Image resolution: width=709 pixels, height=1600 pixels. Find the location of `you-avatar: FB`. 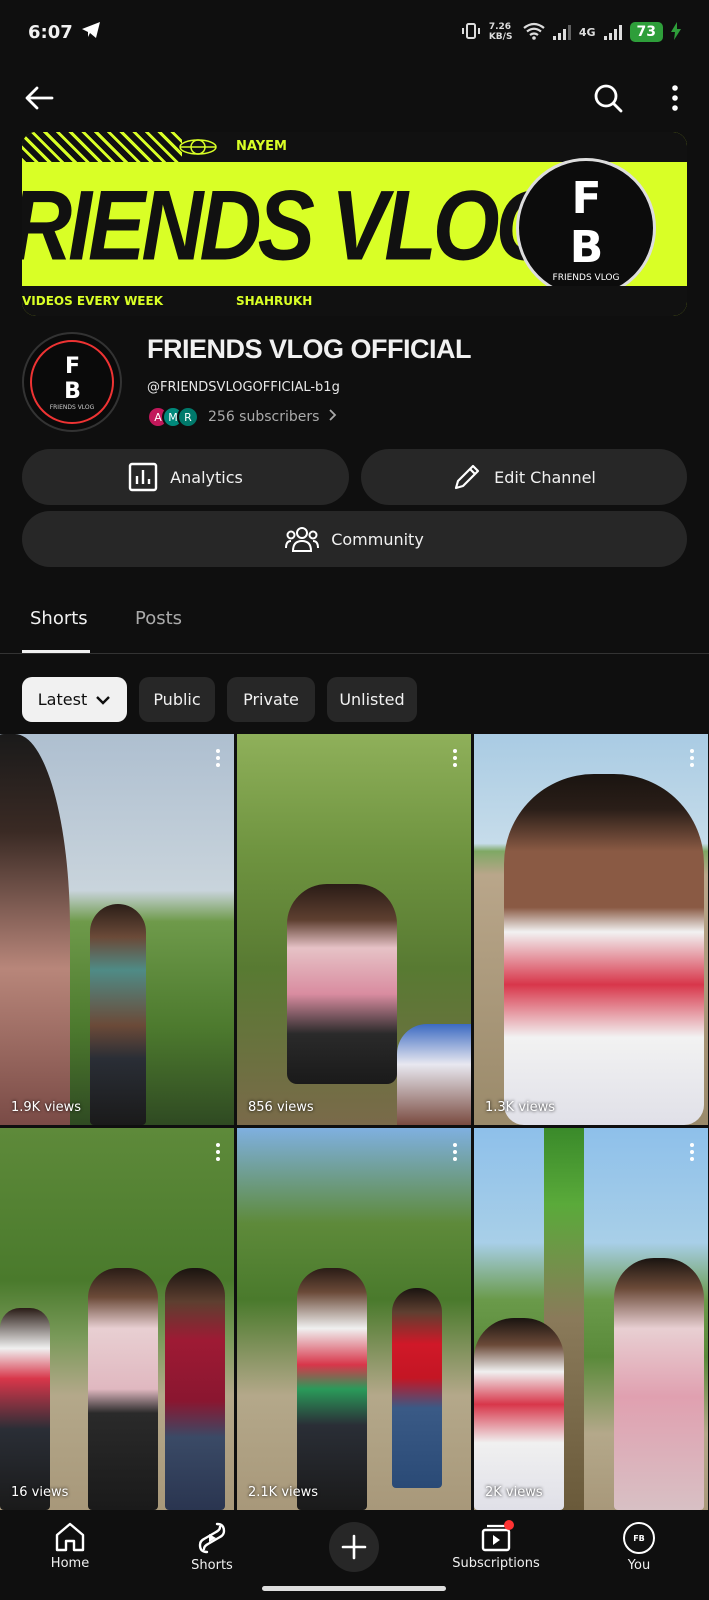

you-avatar: FB is located at coordinates (639, 1538).